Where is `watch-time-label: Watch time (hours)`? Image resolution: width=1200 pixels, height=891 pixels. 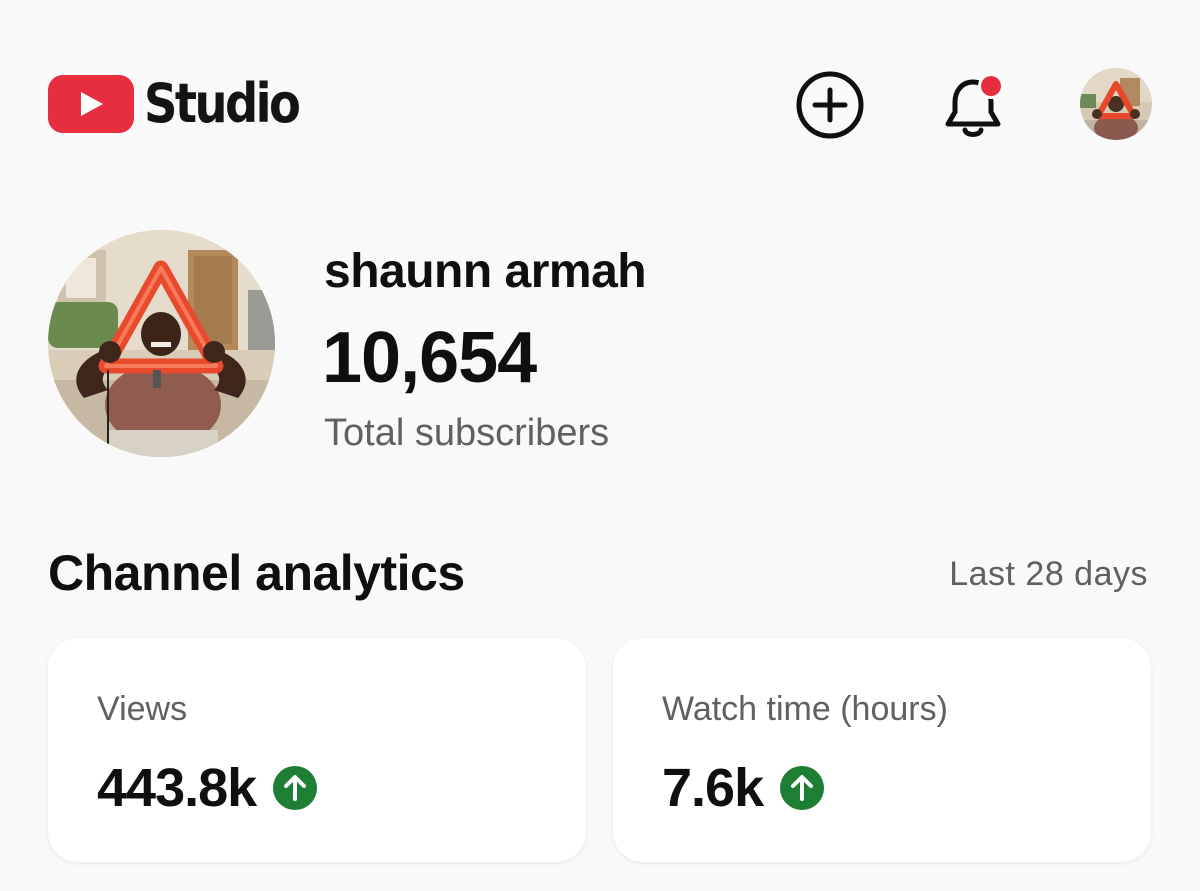 watch-time-label: Watch time (hours) is located at coordinates (805, 709).